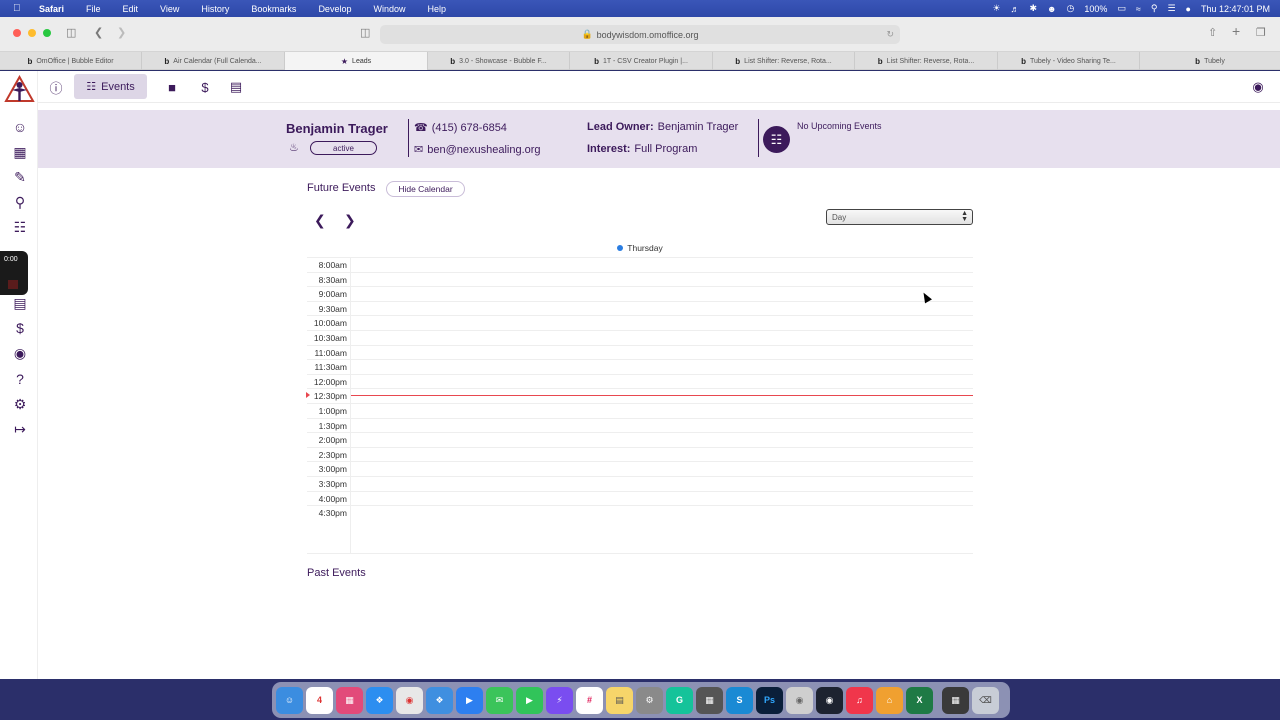 Image resolution: width=1280 pixels, height=720 pixels. What do you see at coordinates (890, 34) in the screenshot?
I see `reload-icon: ↻` at bounding box center [890, 34].